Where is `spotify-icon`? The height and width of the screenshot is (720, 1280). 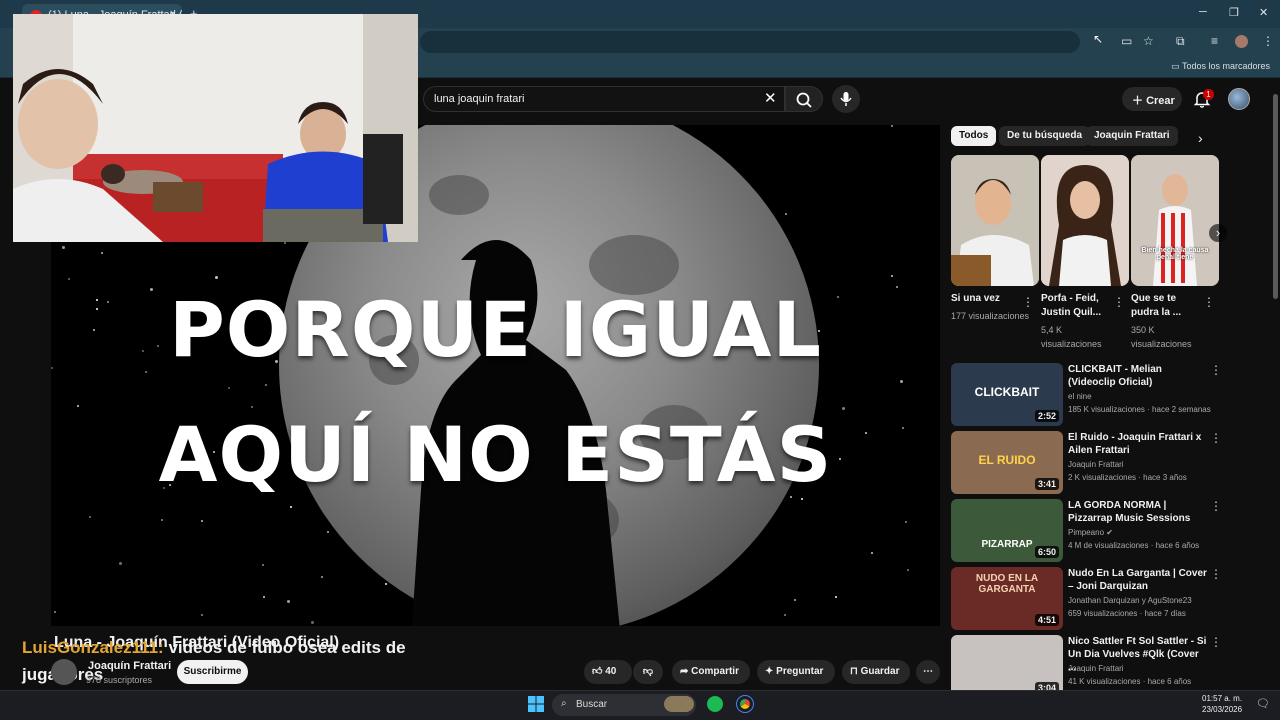
spotify-icon is located at coordinates (715, 704).